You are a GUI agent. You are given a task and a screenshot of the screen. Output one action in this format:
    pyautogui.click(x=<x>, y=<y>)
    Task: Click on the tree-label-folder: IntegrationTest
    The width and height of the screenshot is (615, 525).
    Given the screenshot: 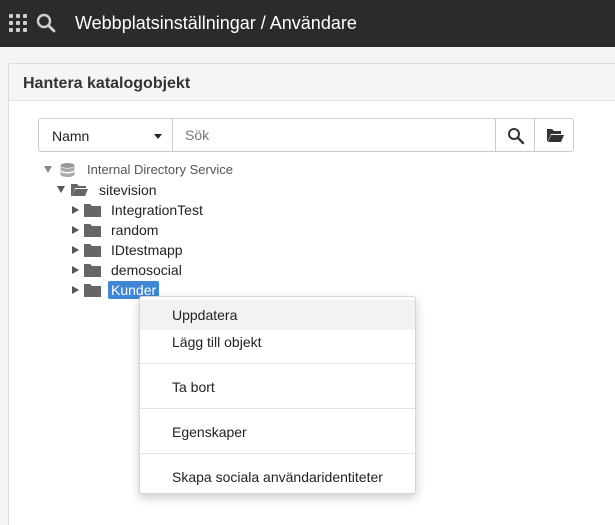 What is the action you would take?
    pyautogui.click(x=157, y=210)
    